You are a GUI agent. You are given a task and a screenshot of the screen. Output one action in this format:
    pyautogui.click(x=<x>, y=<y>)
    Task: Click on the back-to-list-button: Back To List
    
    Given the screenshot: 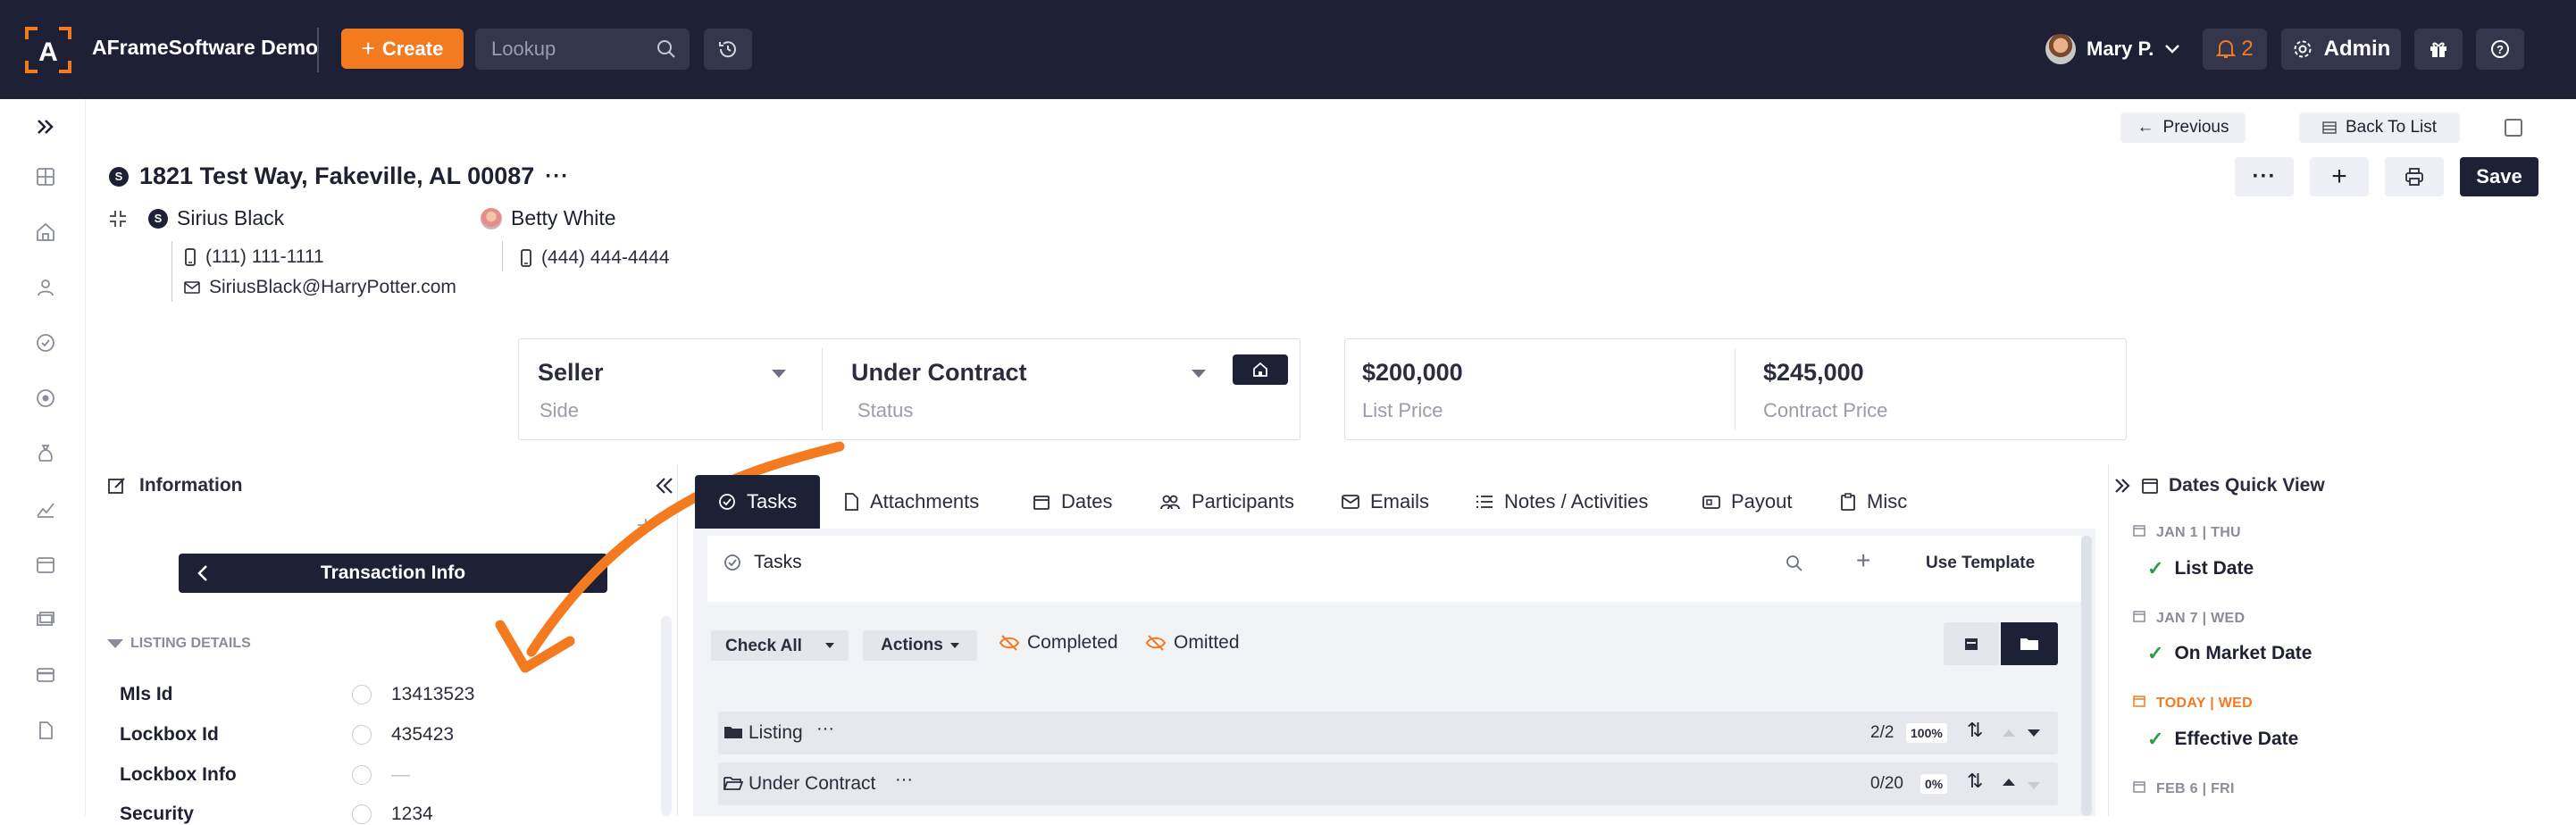 What is the action you would take?
    pyautogui.click(x=2380, y=128)
    